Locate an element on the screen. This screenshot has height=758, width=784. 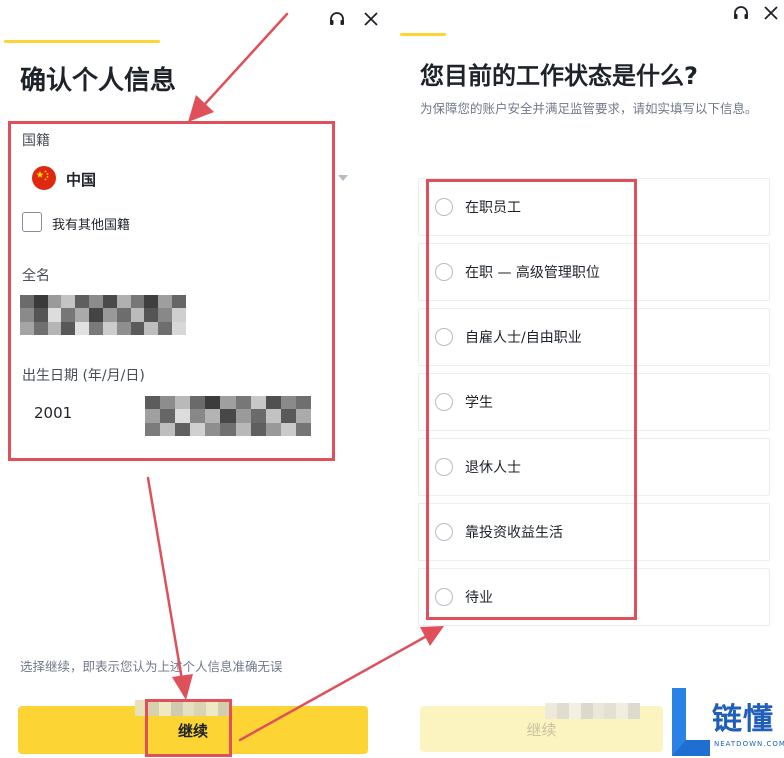
option-employed: 在职员工 is located at coordinates (594, 207).